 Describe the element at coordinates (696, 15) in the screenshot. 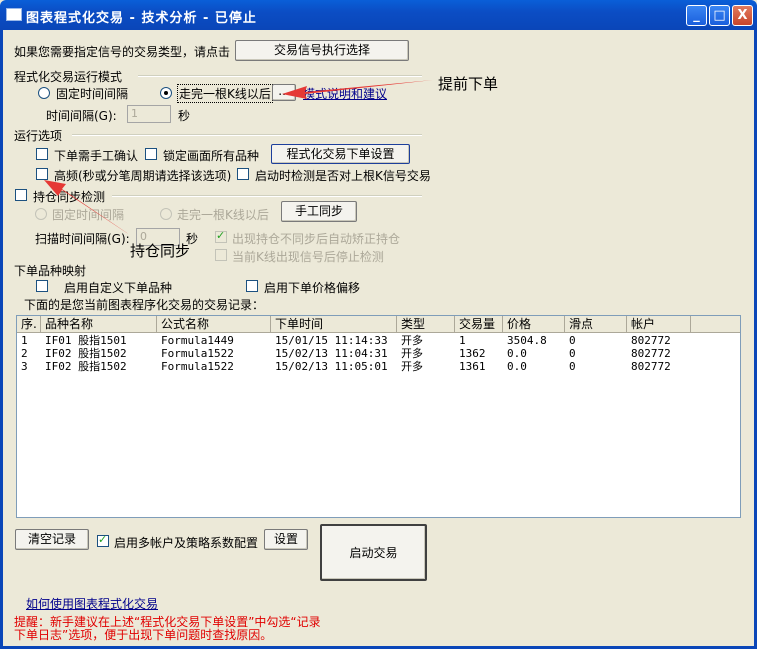

I see `minimize-button: _` at that location.